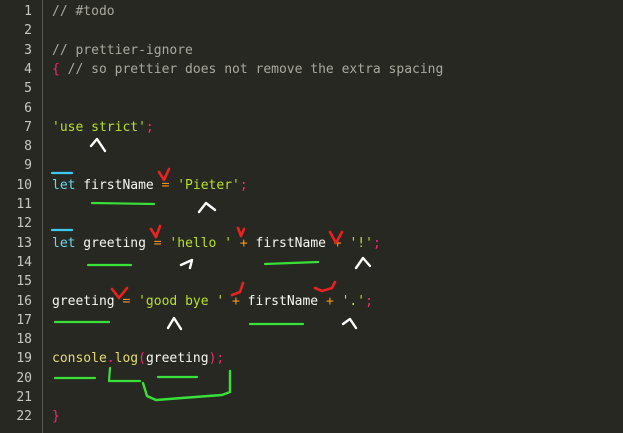 The width and height of the screenshot is (623, 433). I want to click on code-line: 20, so click(311, 378).